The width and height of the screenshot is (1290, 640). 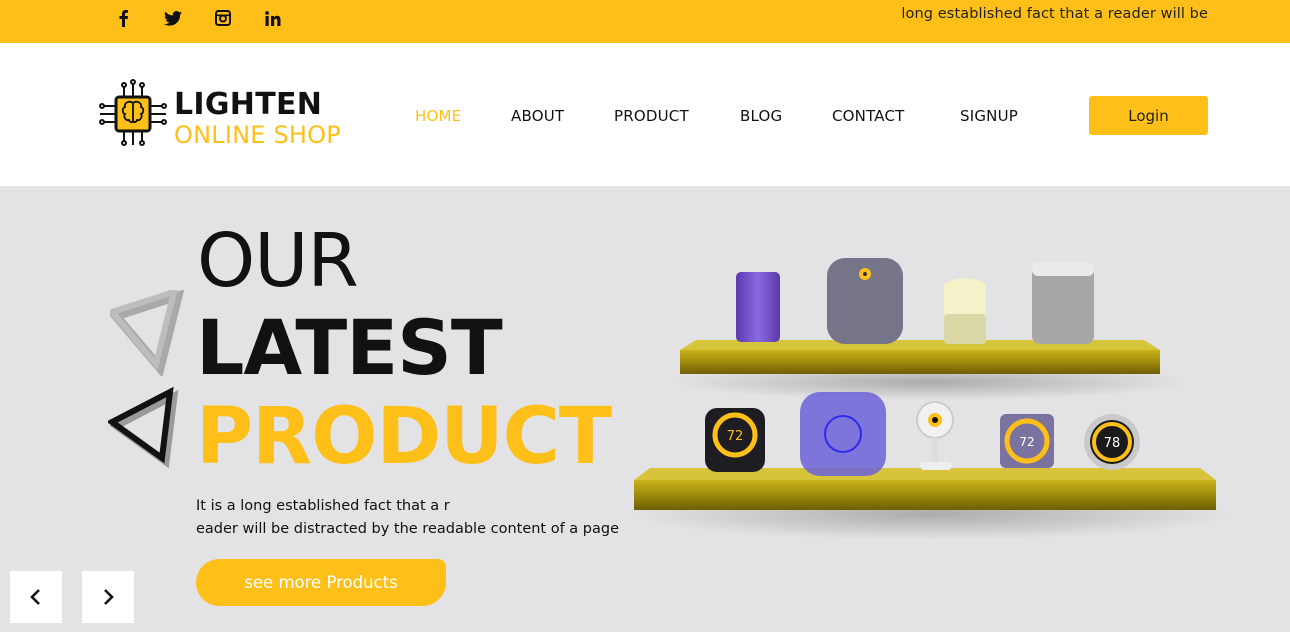 I want to click on hero-bottom-strip, so click(x=645, y=636).